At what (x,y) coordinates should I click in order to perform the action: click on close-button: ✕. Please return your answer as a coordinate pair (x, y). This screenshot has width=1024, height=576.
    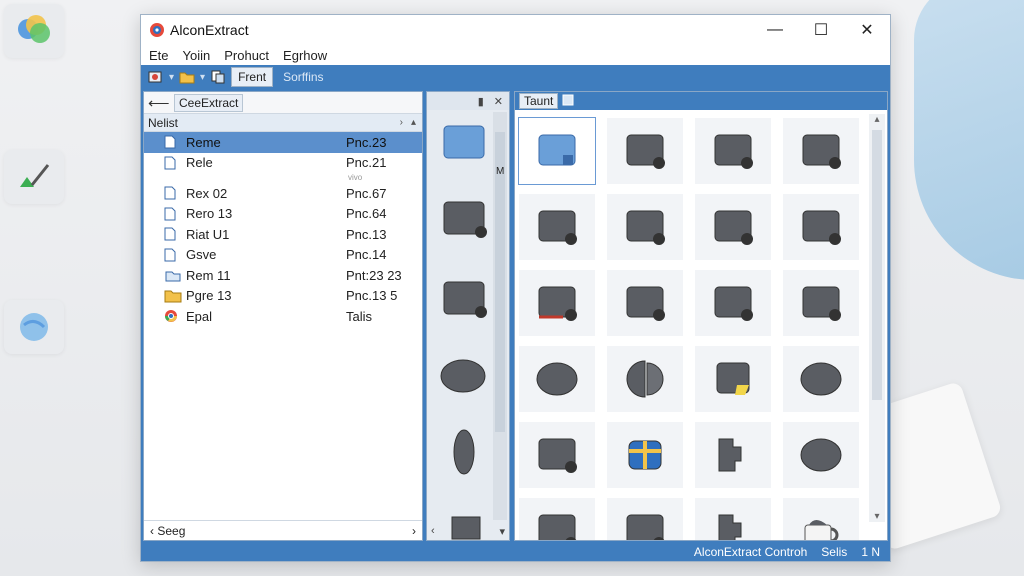
    Looking at the image, I should click on (867, 30).